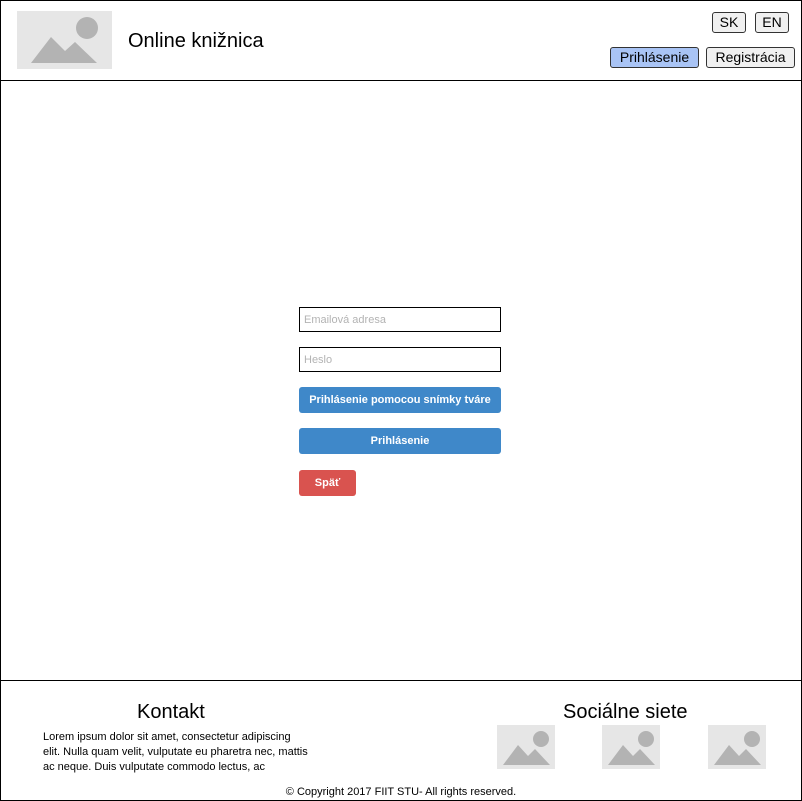  Describe the element at coordinates (400, 359) in the screenshot. I see `password-input` at that location.